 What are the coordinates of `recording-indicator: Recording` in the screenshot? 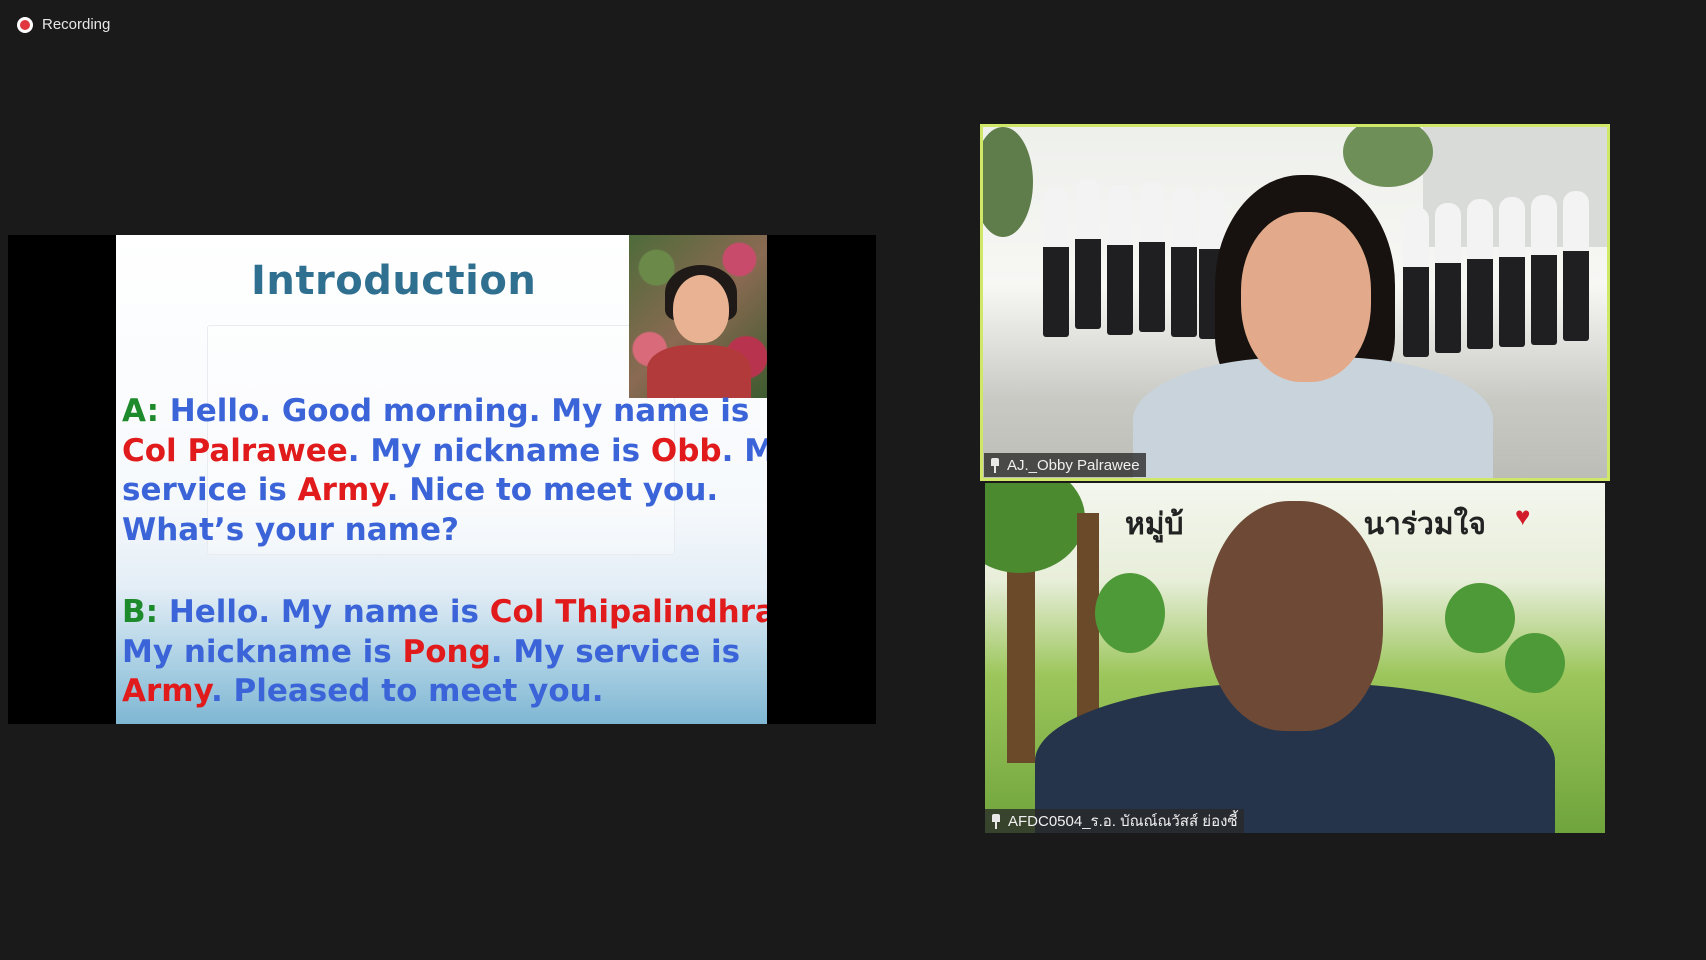 It's located at (63, 24).